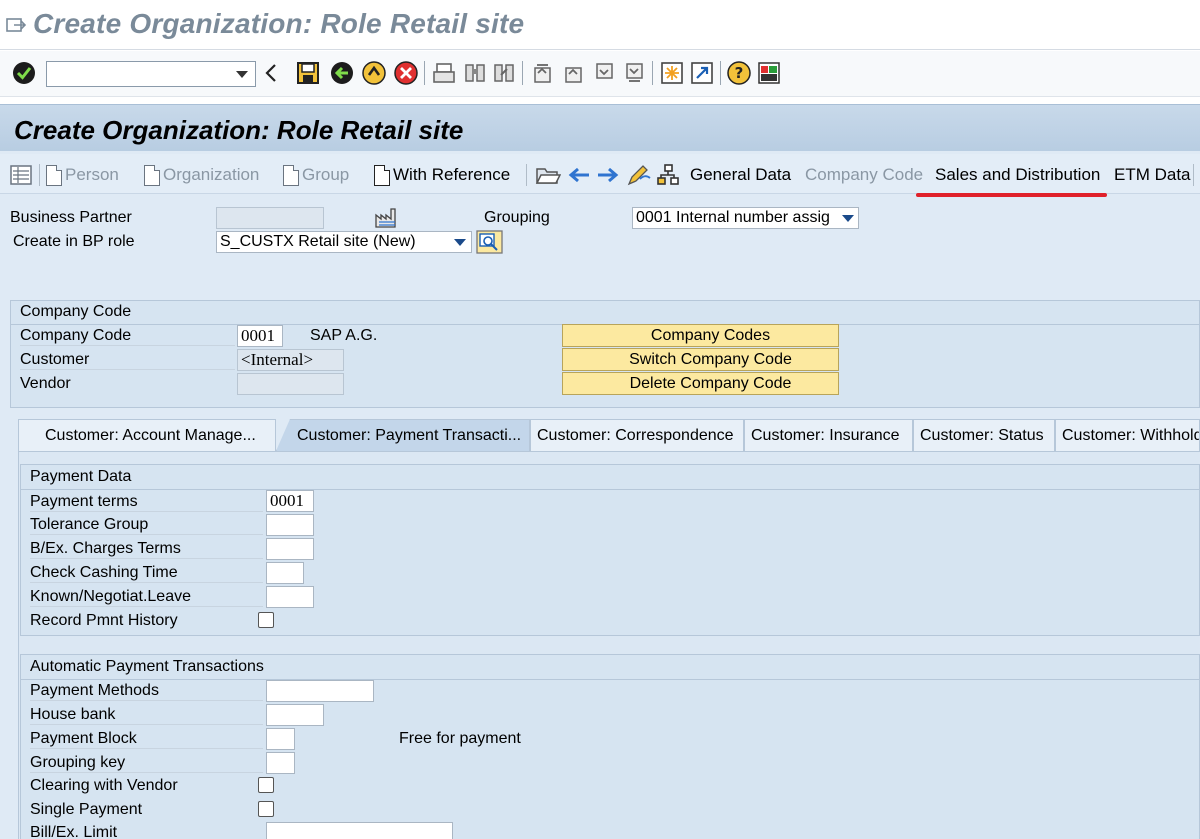 The height and width of the screenshot is (839, 1200). Describe the element at coordinates (442, 175) in the screenshot. I see `with-reference-button: With Reference` at that location.